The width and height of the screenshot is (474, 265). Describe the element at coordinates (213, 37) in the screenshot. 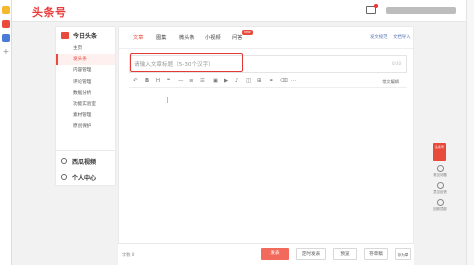

I see `tab-short-video: 小视频` at that location.